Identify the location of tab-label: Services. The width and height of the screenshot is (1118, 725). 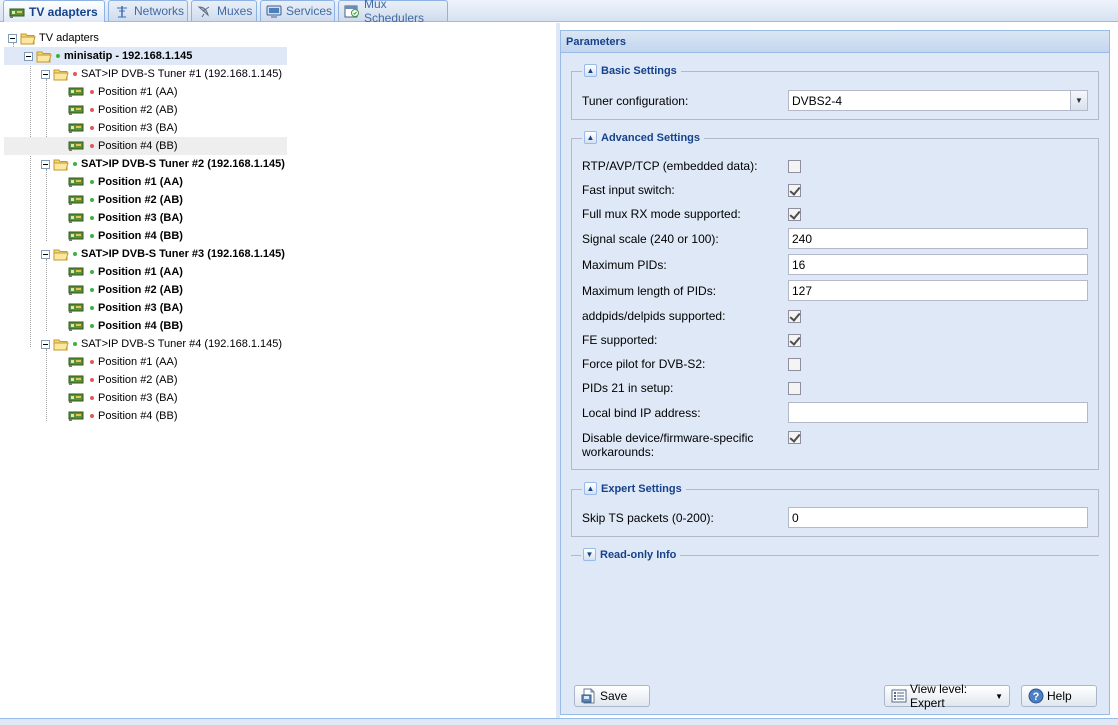
(309, 11).